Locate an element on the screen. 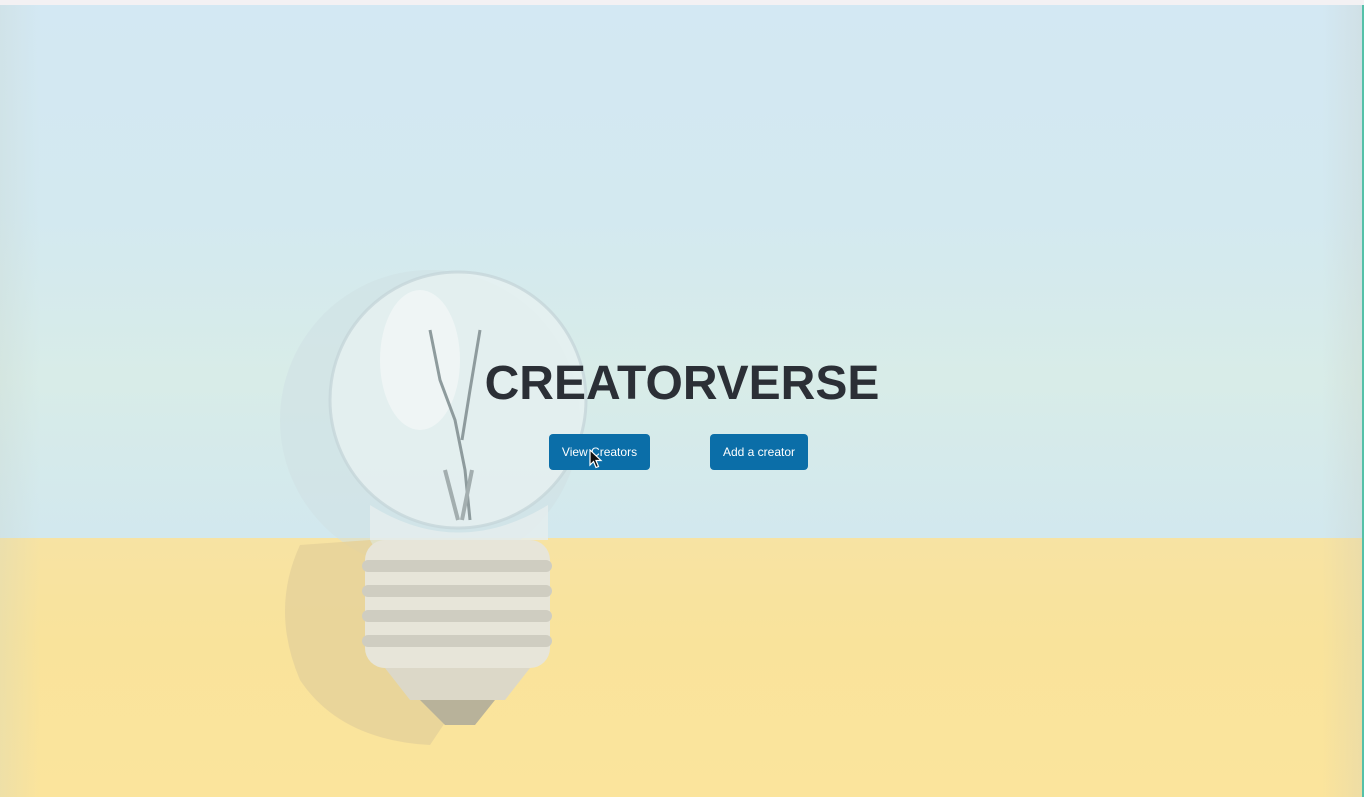 The height and width of the screenshot is (797, 1364). view-creators-button: View Creators is located at coordinates (599, 452).